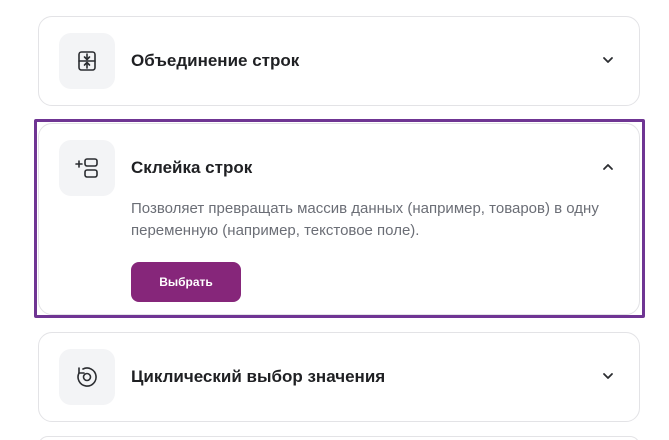 This screenshot has width=669, height=440. Describe the element at coordinates (186, 282) in the screenshot. I see `select-button: Выбрать` at that location.